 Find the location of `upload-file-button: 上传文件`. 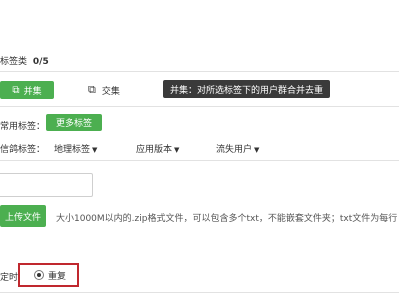

upload-file-button: 上传文件 is located at coordinates (23, 216).